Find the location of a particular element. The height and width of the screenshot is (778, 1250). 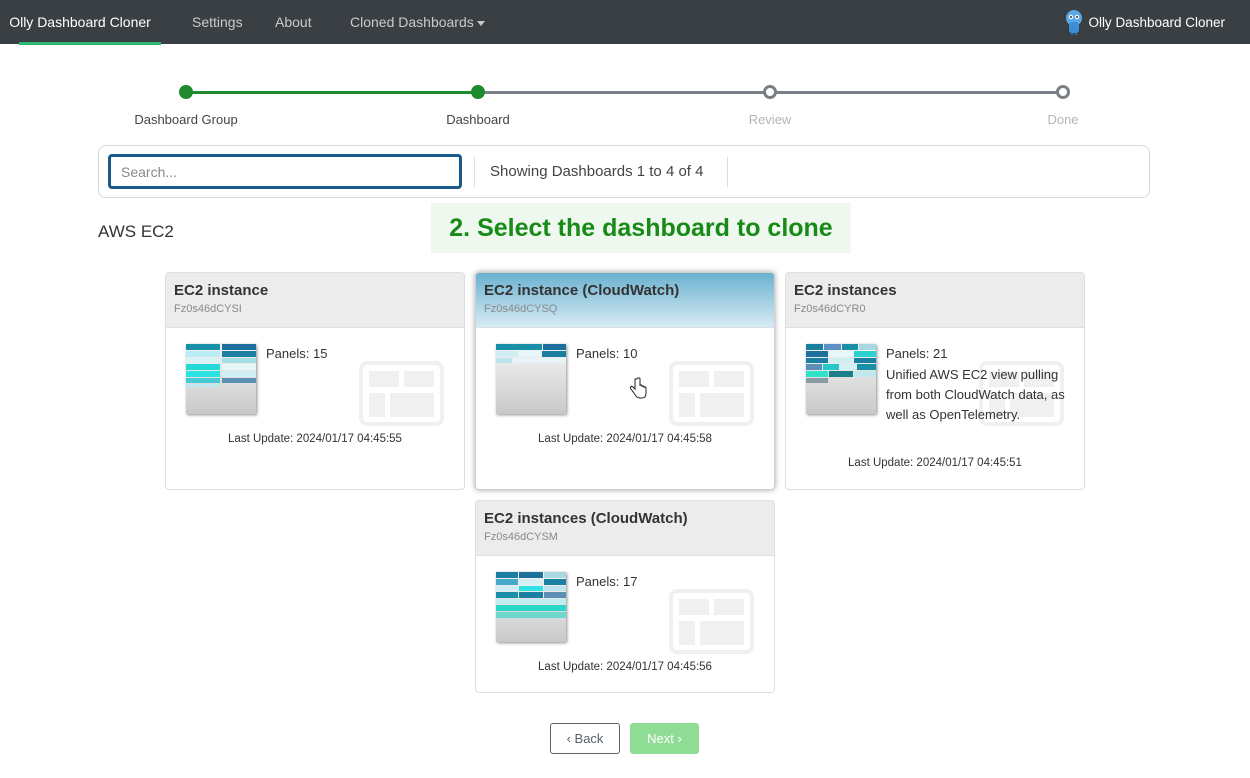

card-panel-count: Panels: 21 is located at coordinates (917, 353).